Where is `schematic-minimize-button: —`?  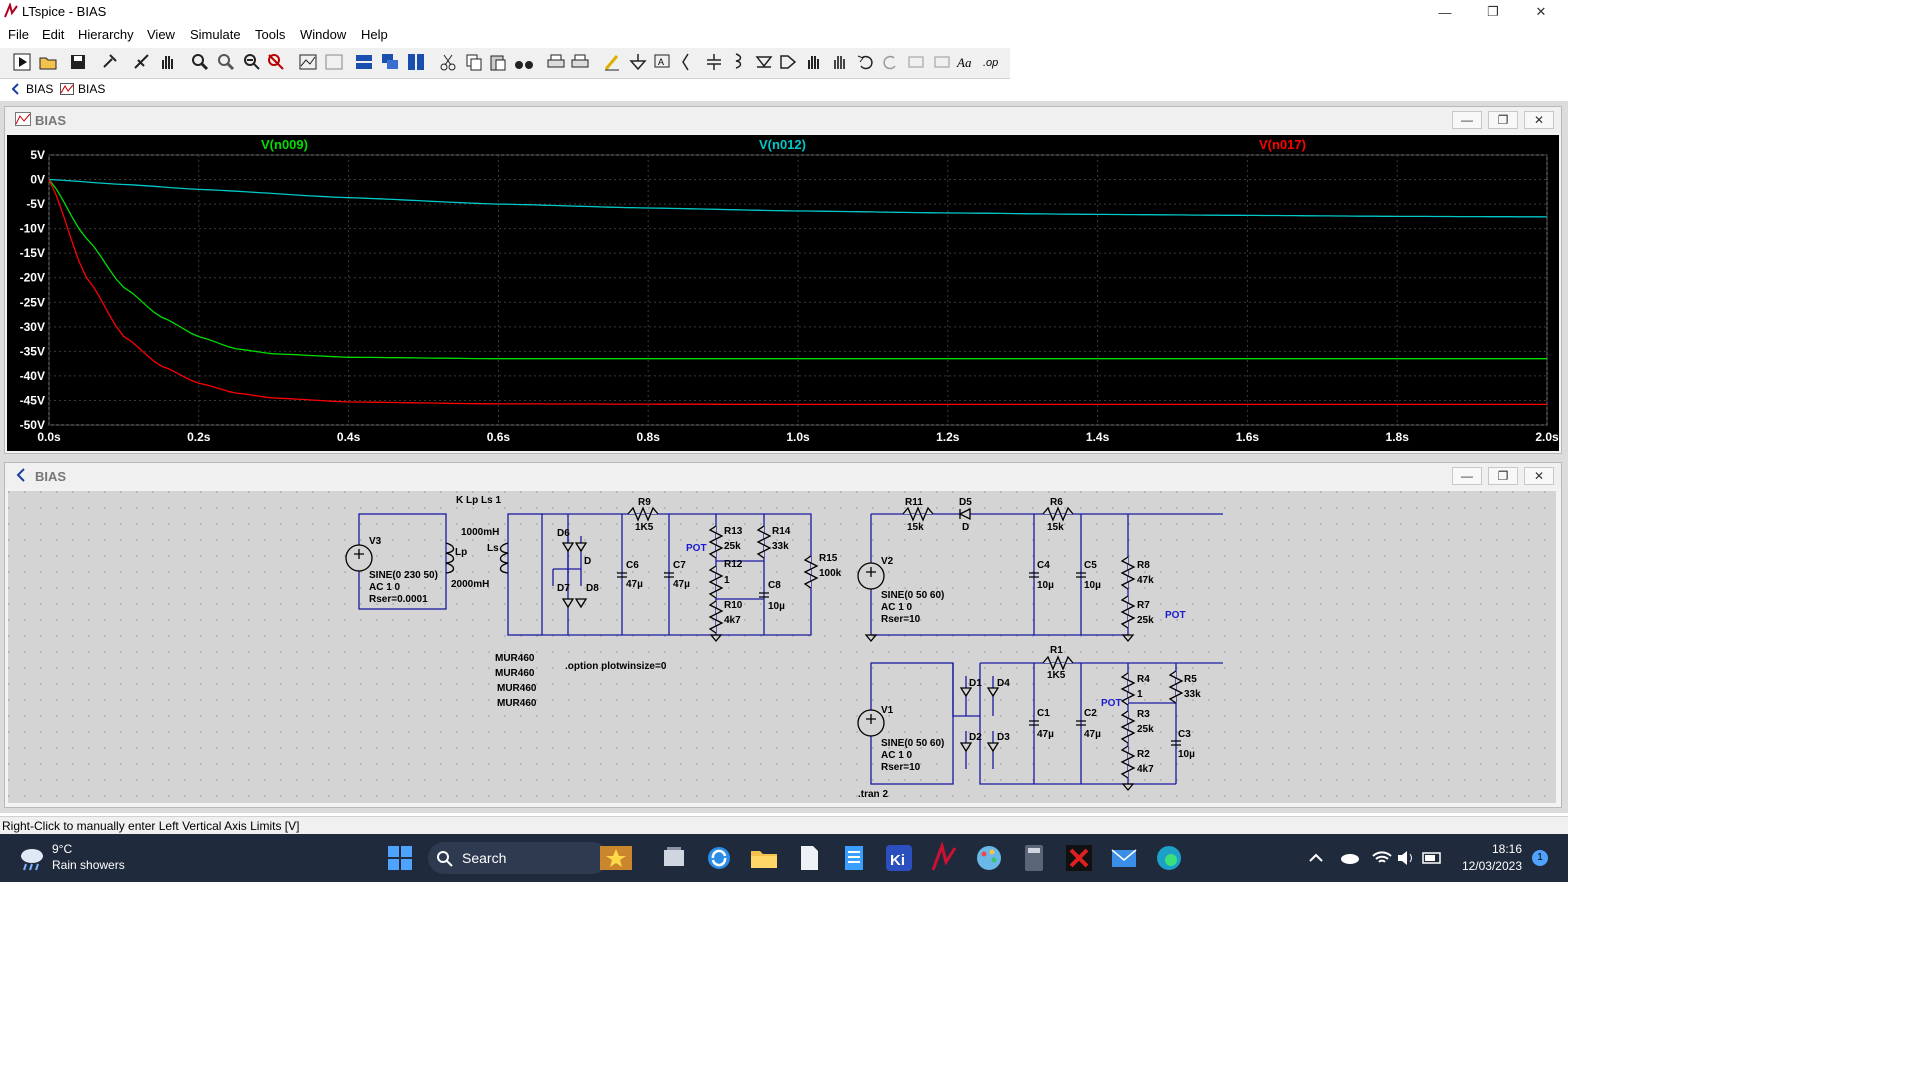 schematic-minimize-button: — is located at coordinates (1467, 476).